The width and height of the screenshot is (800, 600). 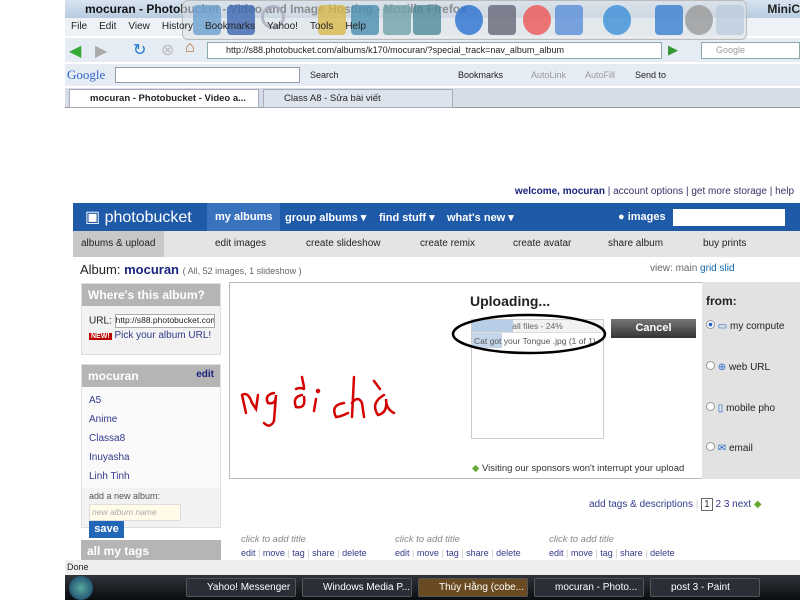 What do you see at coordinates (244, 217) in the screenshot?
I see `nav-my-albums: my albums` at bounding box center [244, 217].